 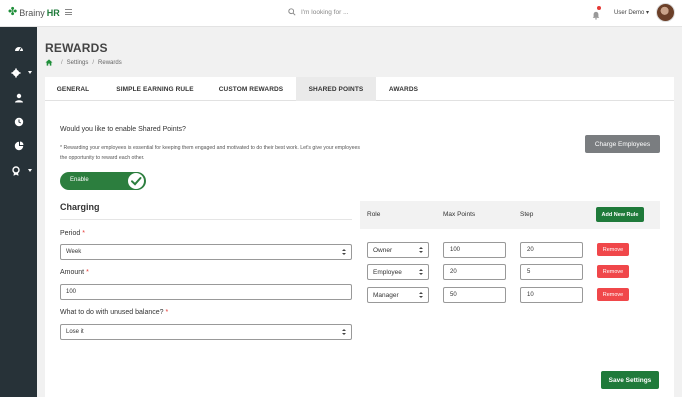 I want to click on page-title: REWARDS, so click(x=76, y=48).